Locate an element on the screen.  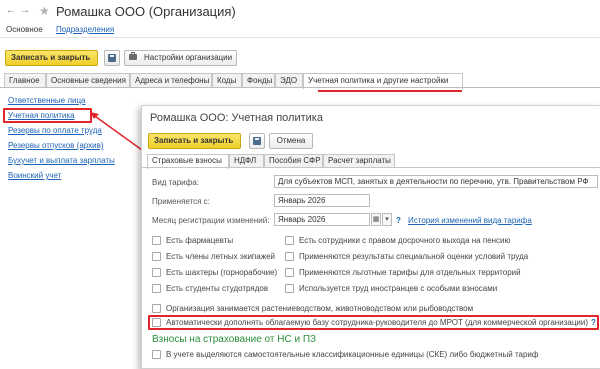
organization-settings-button: Настройки организации is located at coordinates (180, 58).